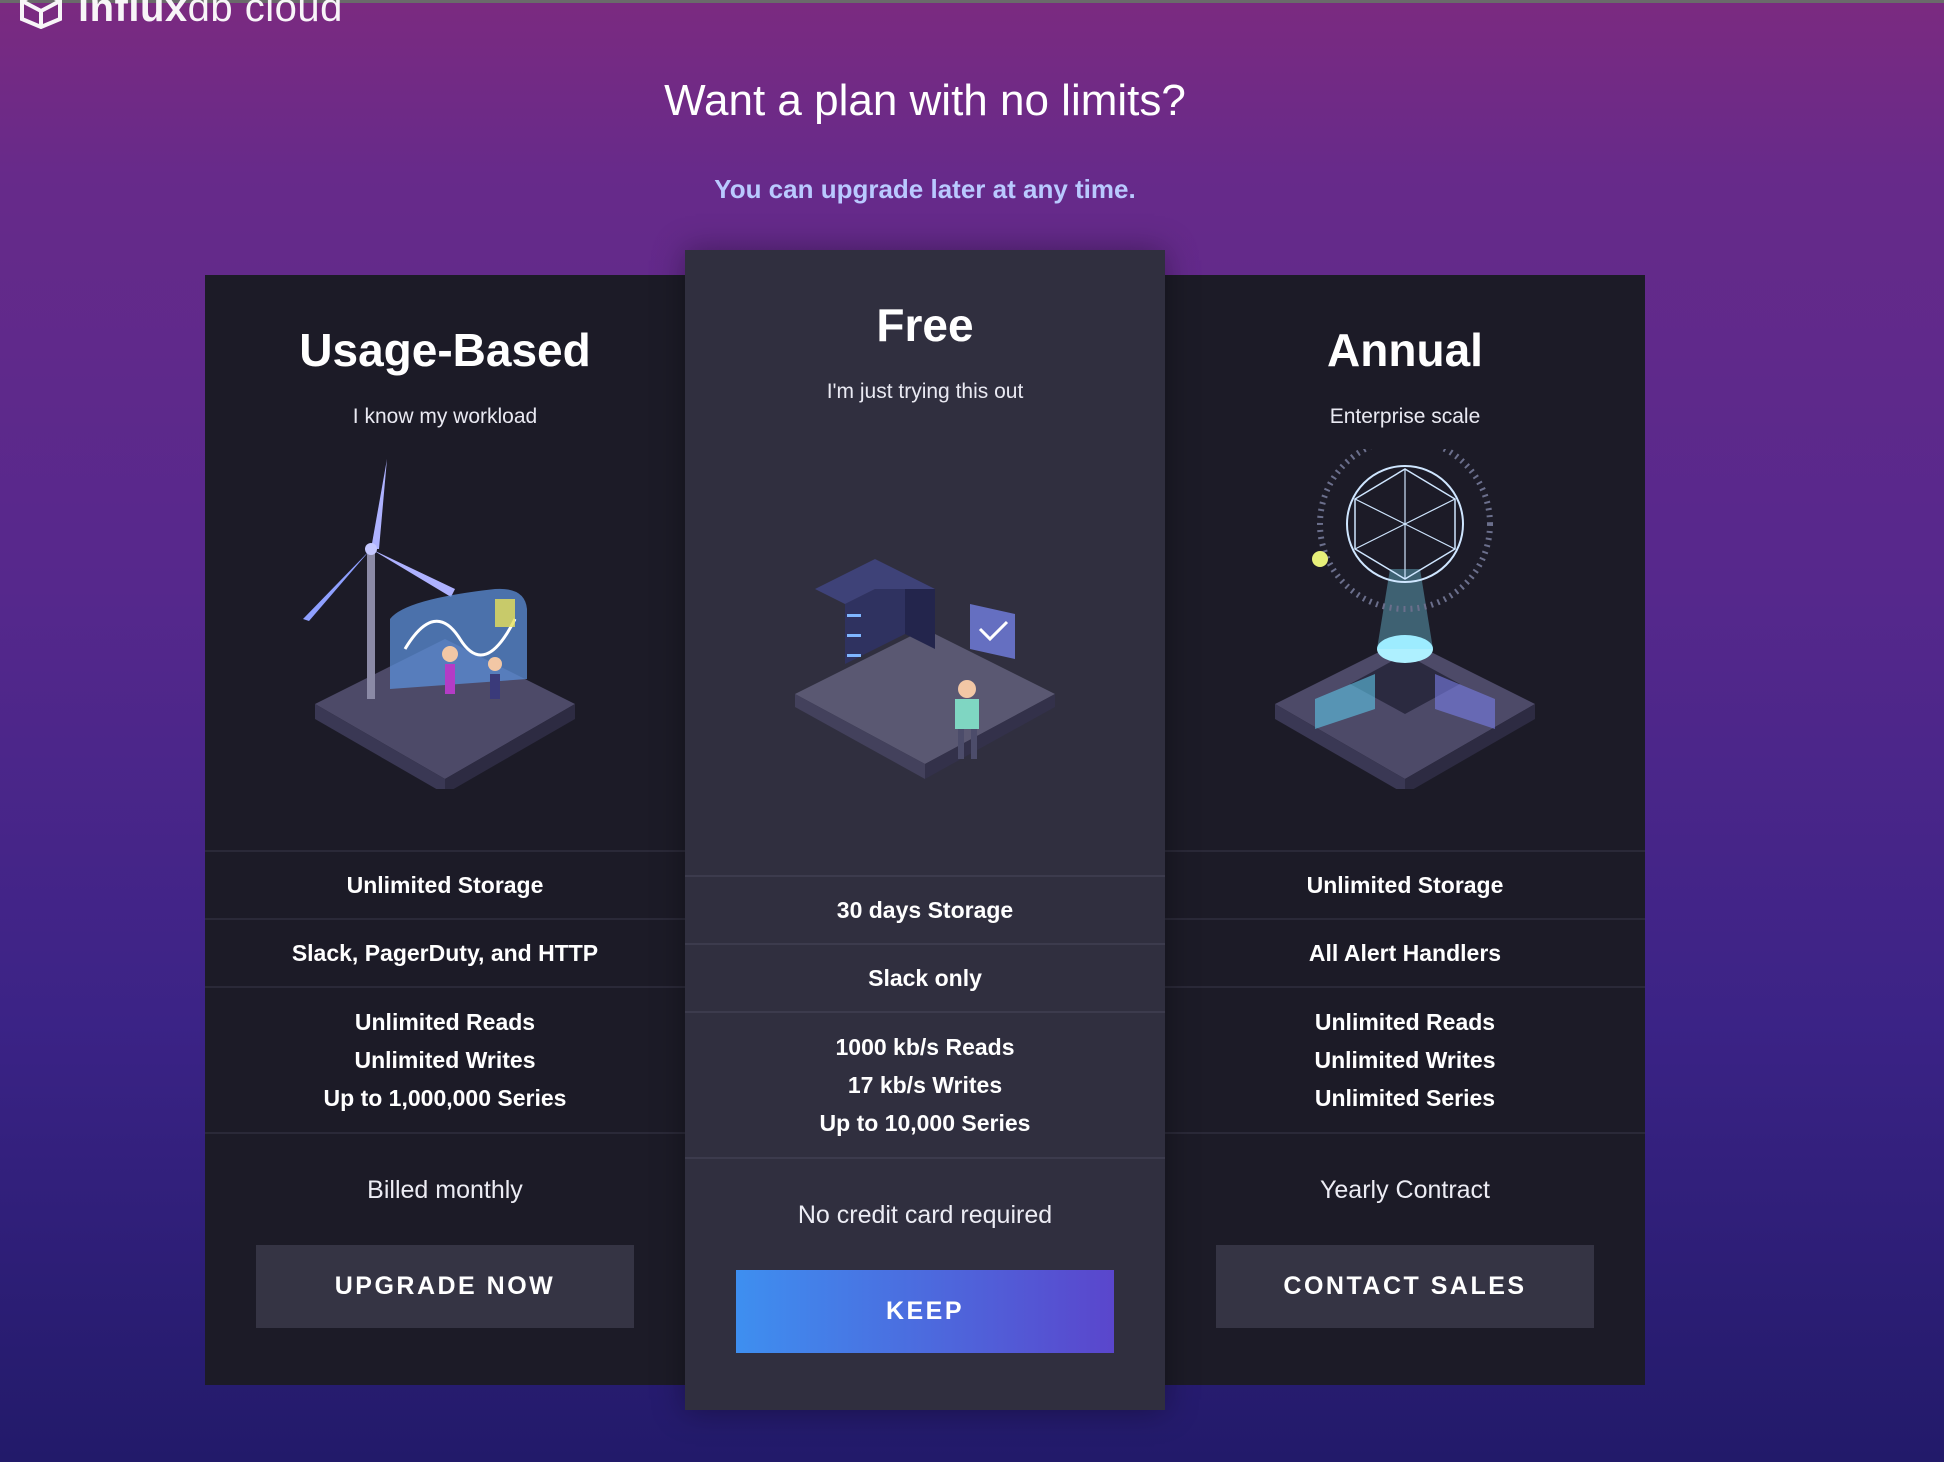  Describe the element at coordinates (925, 1047) in the screenshot. I see `feature-reads: 1000 kb/s Reads` at that location.